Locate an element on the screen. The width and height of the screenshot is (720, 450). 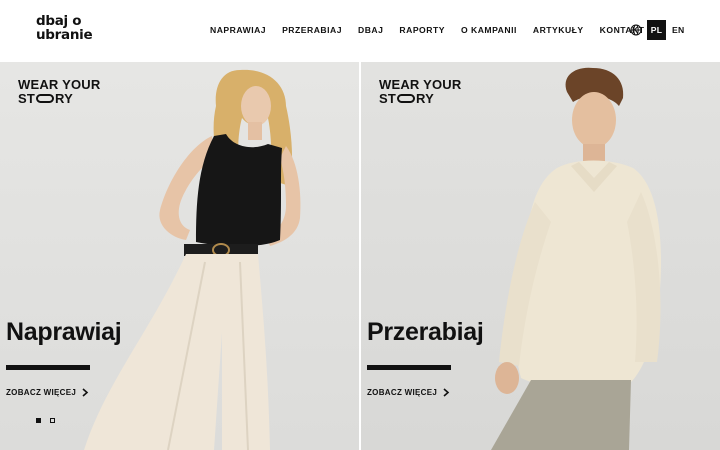
carousel-dots is located at coordinates (50, 420).